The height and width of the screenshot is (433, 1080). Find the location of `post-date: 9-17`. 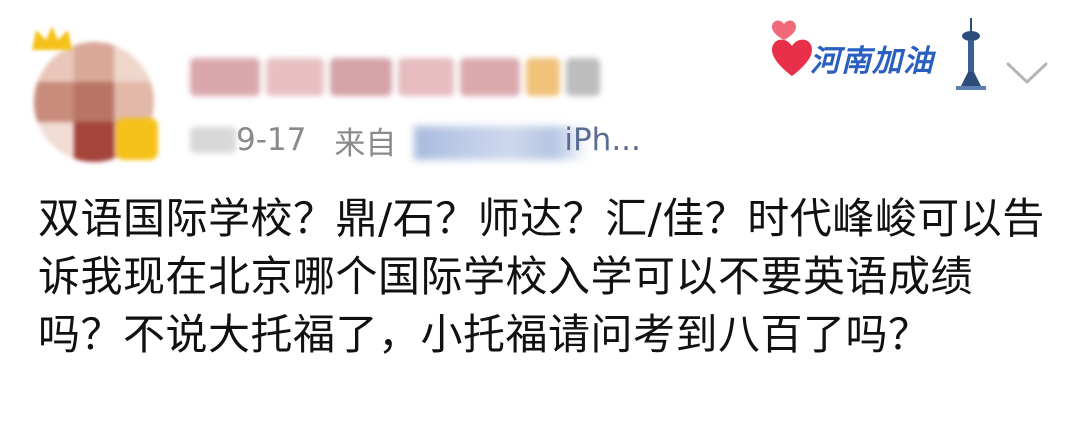

post-date: 9-17 is located at coordinates (271, 140).